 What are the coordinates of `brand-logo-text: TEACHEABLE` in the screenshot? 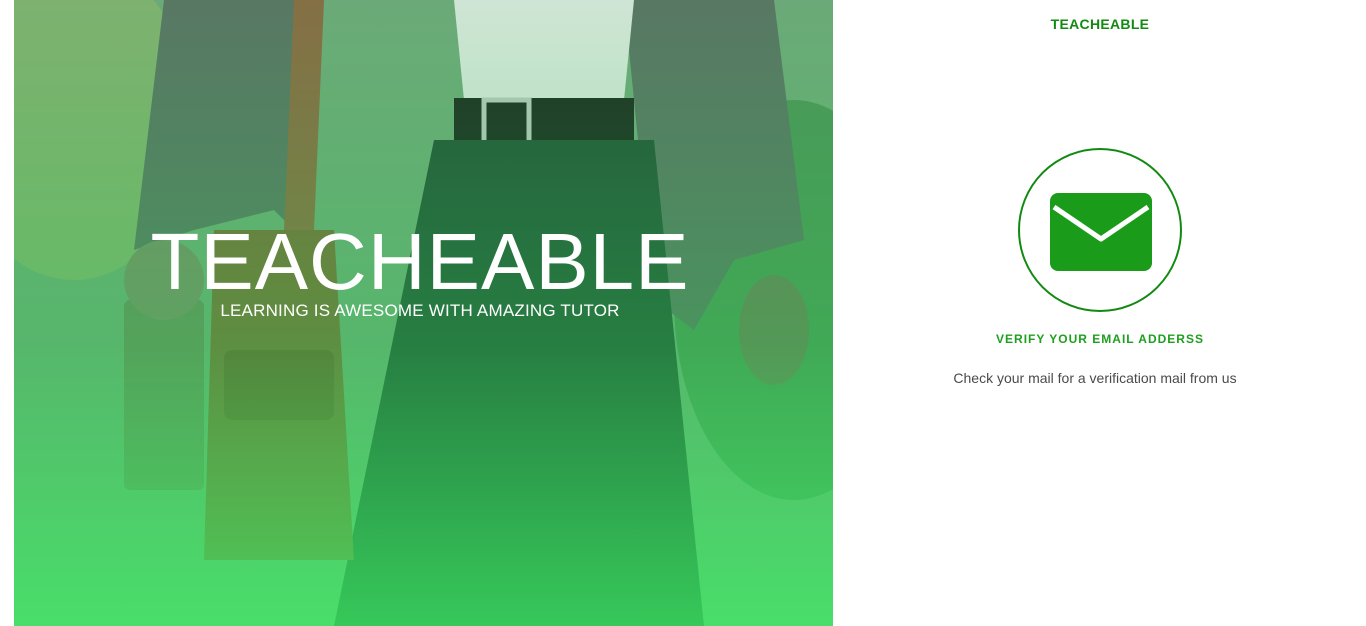 It's located at (1100, 24).